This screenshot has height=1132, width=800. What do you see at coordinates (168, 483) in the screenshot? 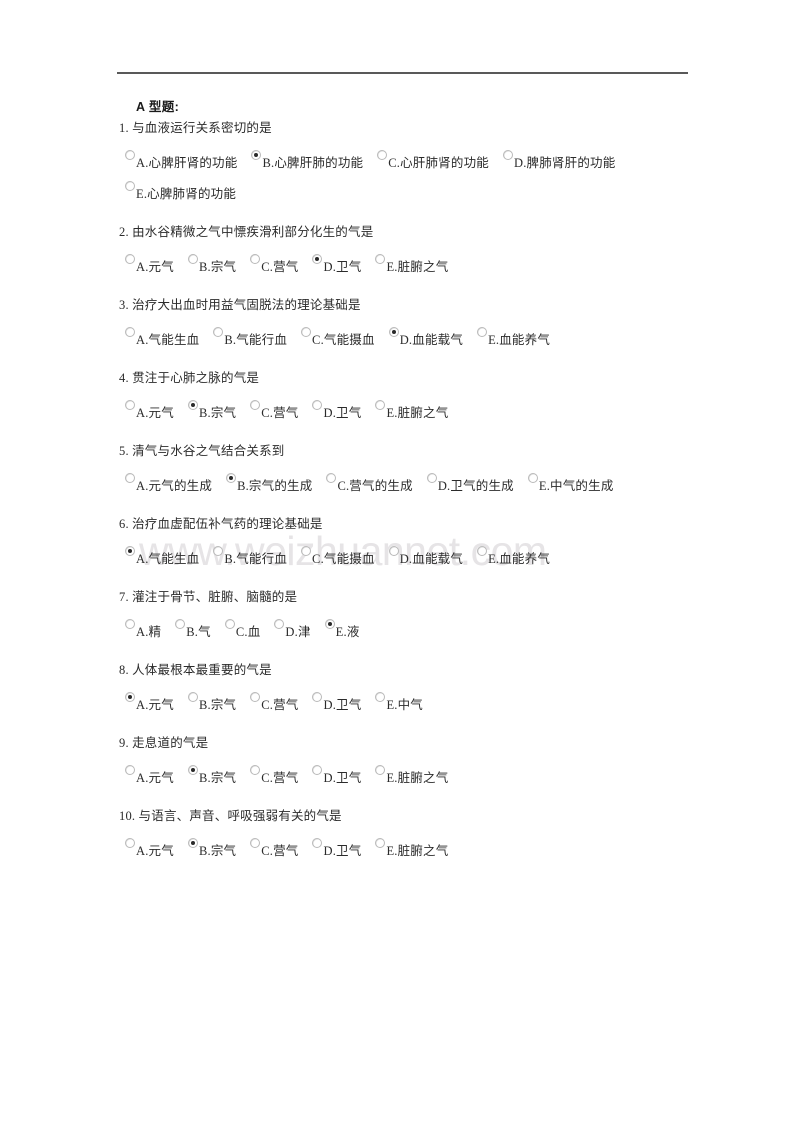
I see `option: A.元气的生成` at bounding box center [168, 483].